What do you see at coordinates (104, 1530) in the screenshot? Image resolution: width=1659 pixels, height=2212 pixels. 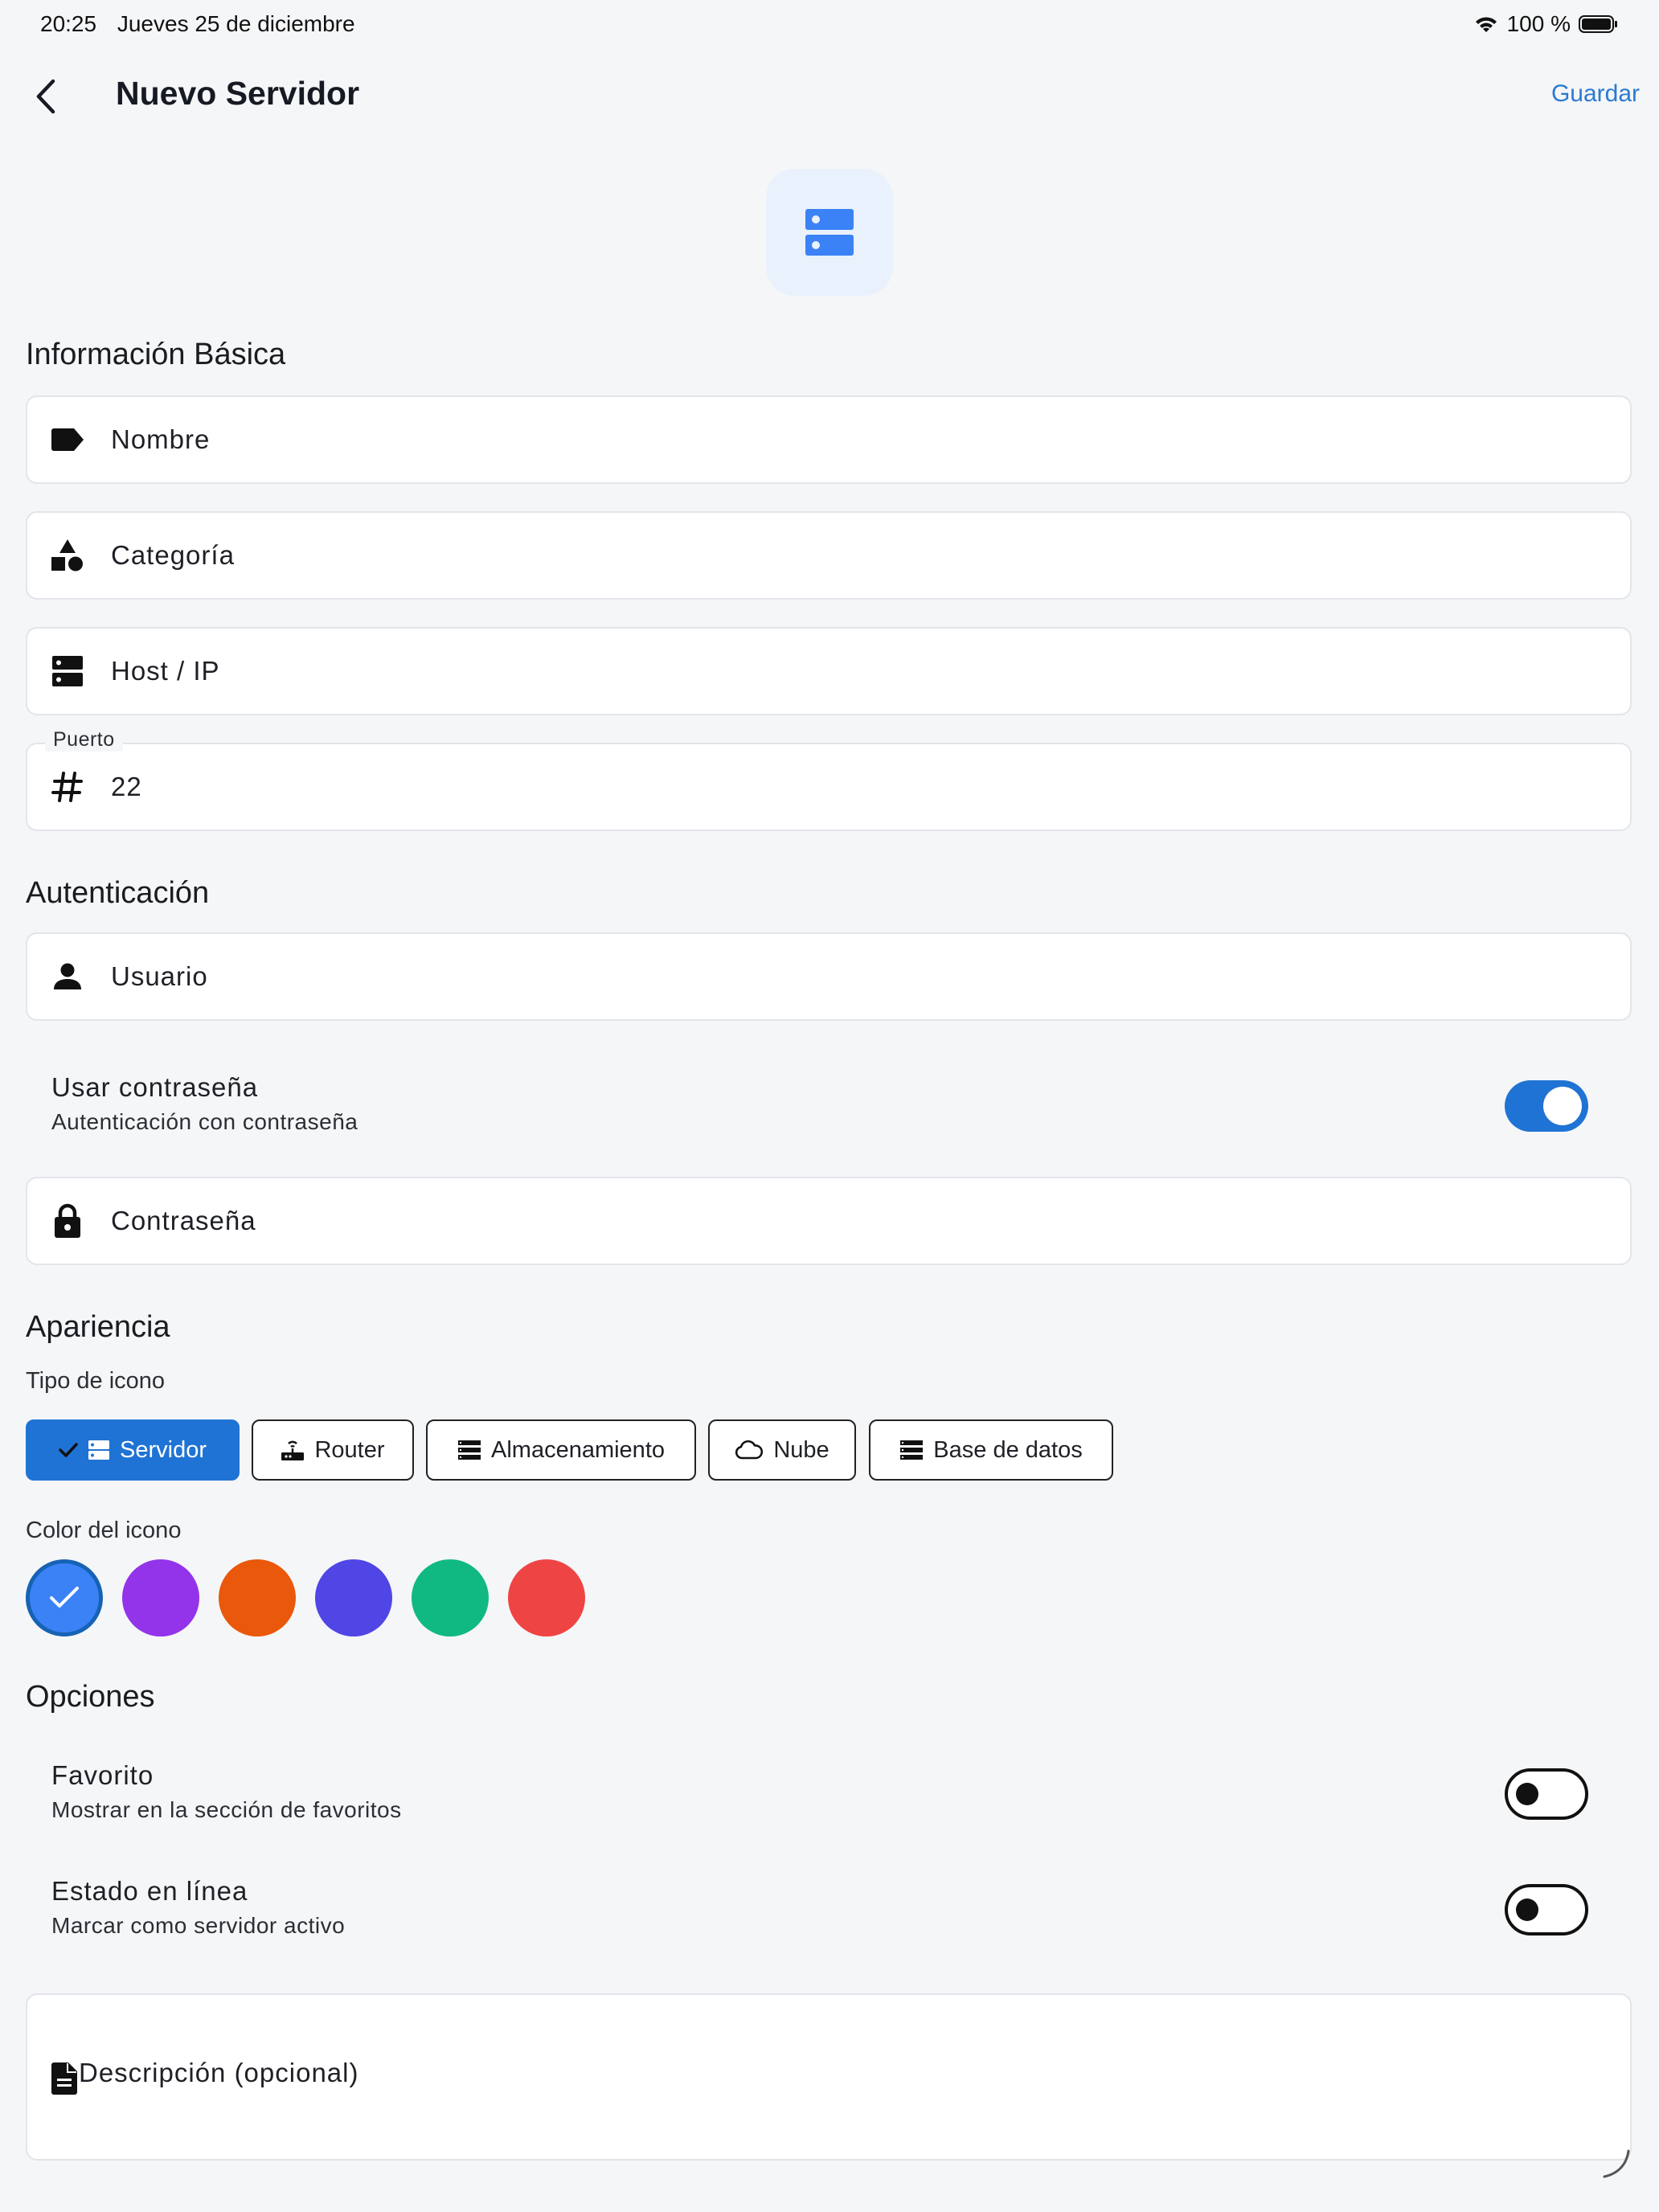 I see `icon-color-label: Color del icono` at bounding box center [104, 1530].